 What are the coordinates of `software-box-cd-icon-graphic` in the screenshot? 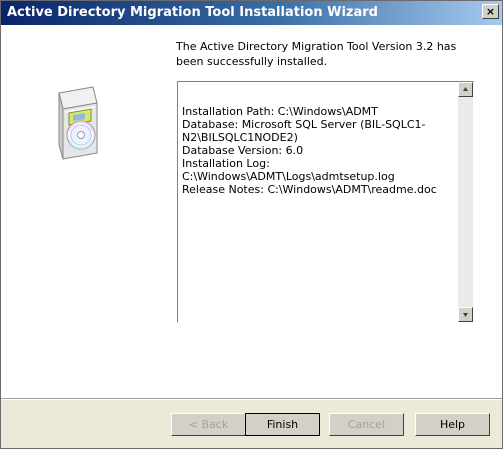 It's located at (78, 123).